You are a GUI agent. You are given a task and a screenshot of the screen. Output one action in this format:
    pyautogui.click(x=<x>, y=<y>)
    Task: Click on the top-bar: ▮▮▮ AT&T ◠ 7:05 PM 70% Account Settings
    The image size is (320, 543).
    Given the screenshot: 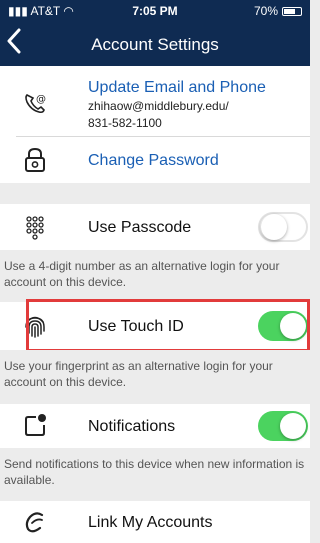 What is the action you would take?
    pyautogui.click(x=155, y=33)
    